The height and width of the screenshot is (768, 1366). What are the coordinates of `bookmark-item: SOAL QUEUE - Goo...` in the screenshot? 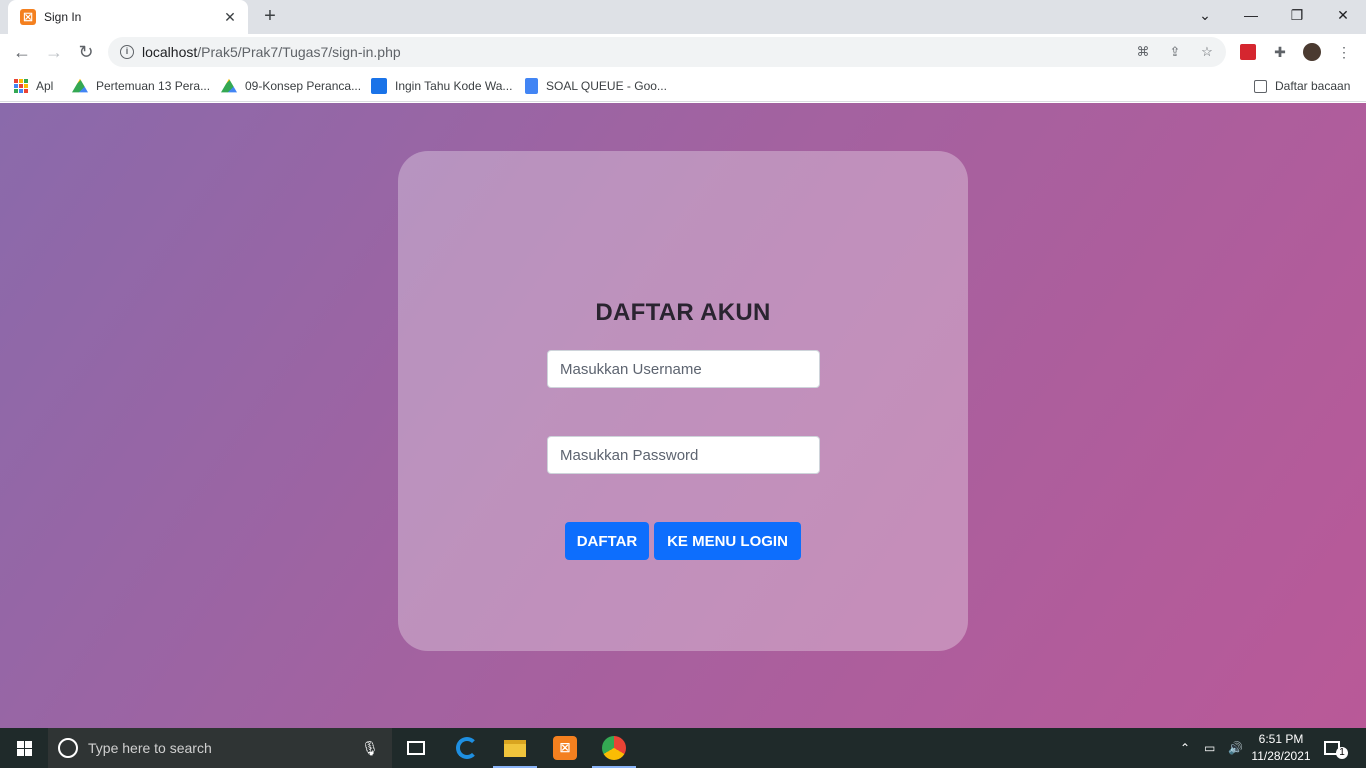 It's located at (596, 86).